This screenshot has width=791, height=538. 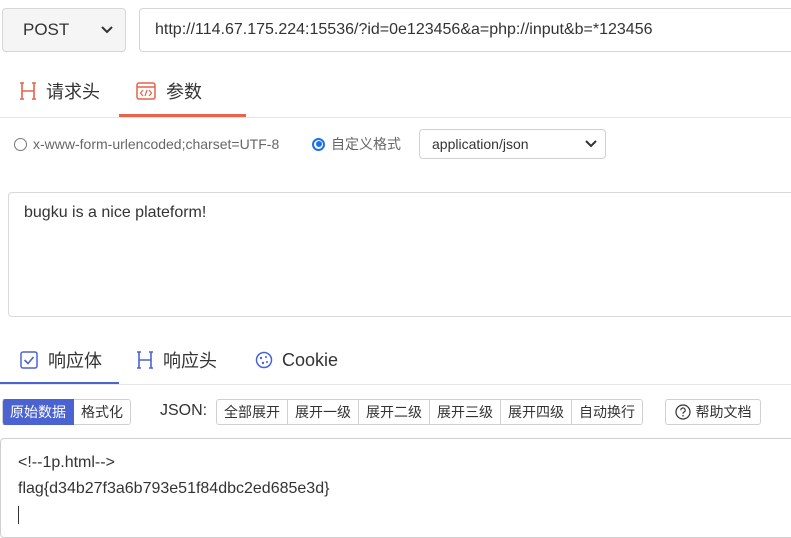 I want to click on expand-level2-button: 展开二级, so click(x=394, y=412).